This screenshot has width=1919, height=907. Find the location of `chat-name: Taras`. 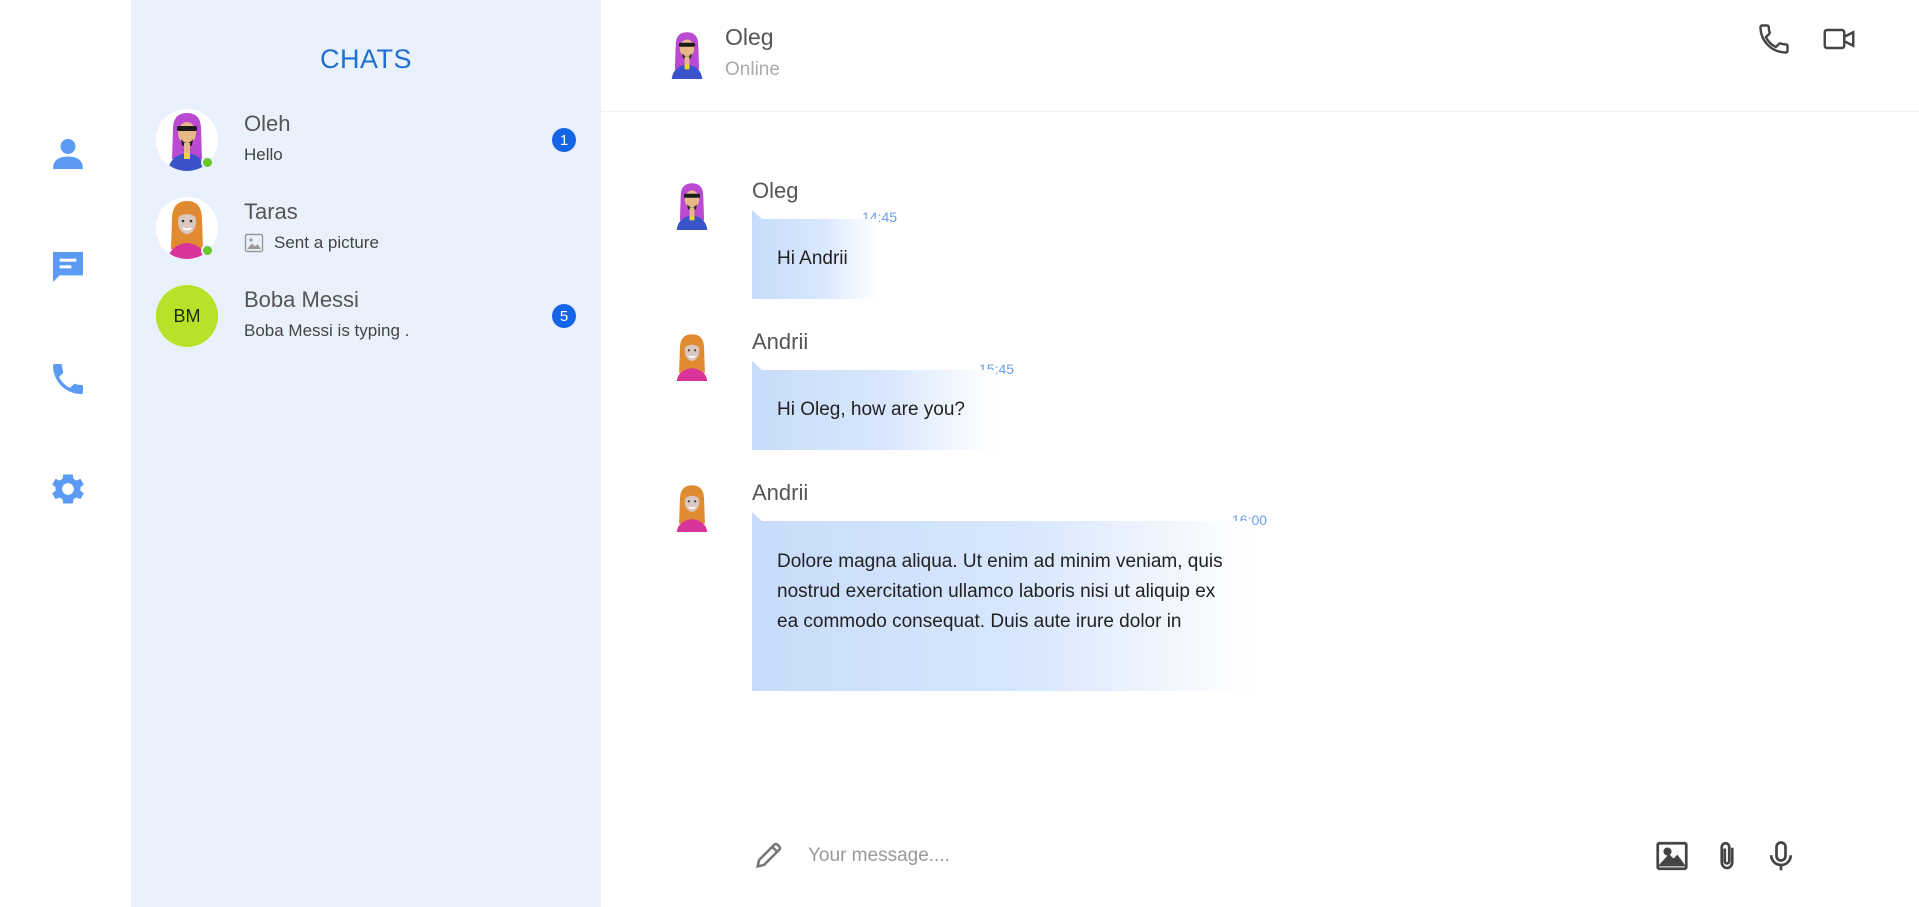

chat-name: Taras is located at coordinates (271, 211).